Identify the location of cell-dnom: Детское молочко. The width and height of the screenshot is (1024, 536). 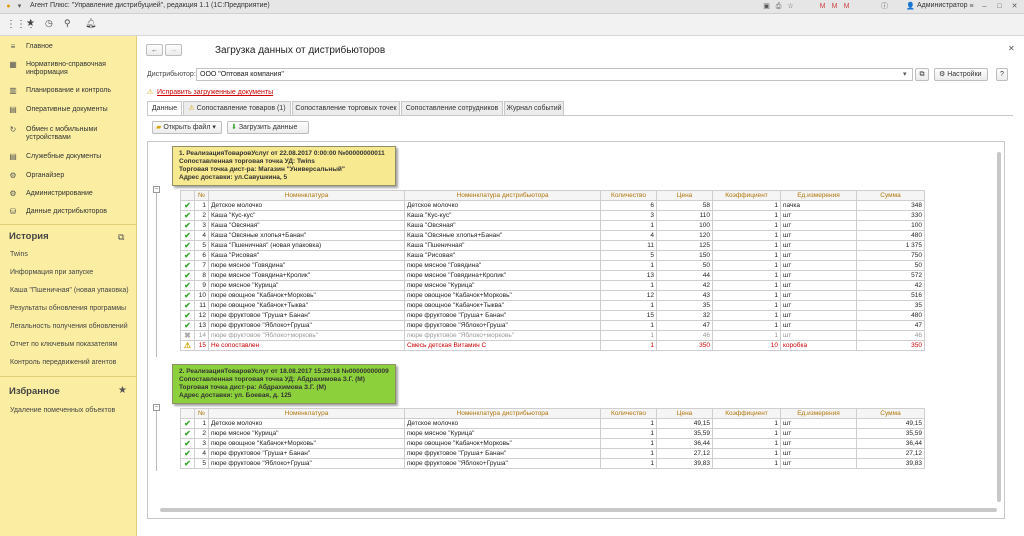
(502, 205).